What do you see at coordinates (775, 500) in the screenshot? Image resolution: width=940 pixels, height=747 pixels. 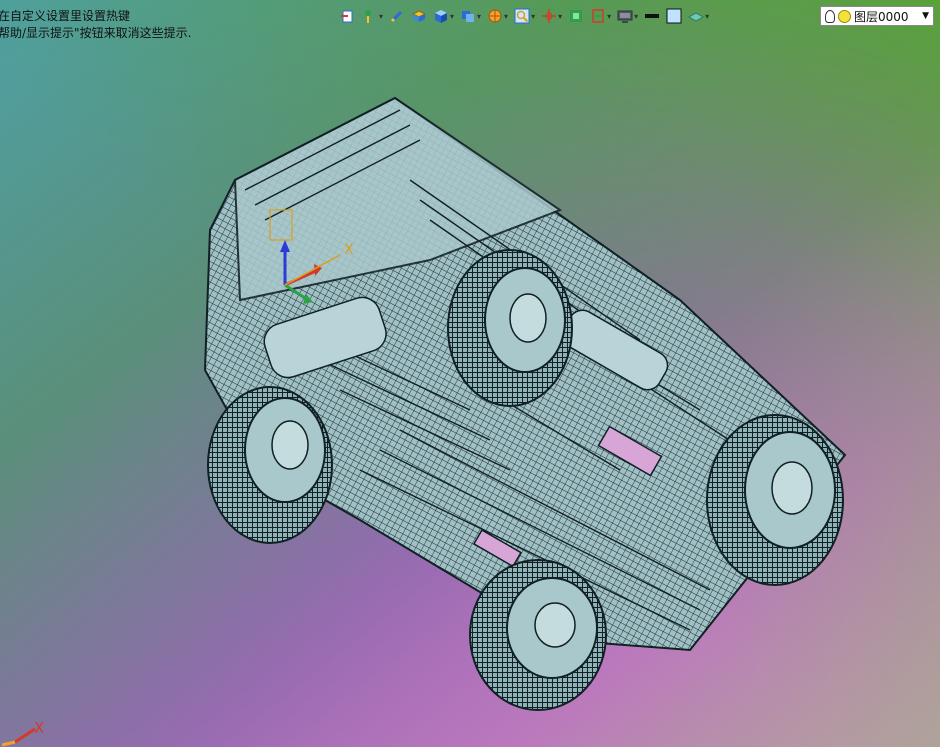 I see `wheel-rear-left` at bounding box center [775, 500].